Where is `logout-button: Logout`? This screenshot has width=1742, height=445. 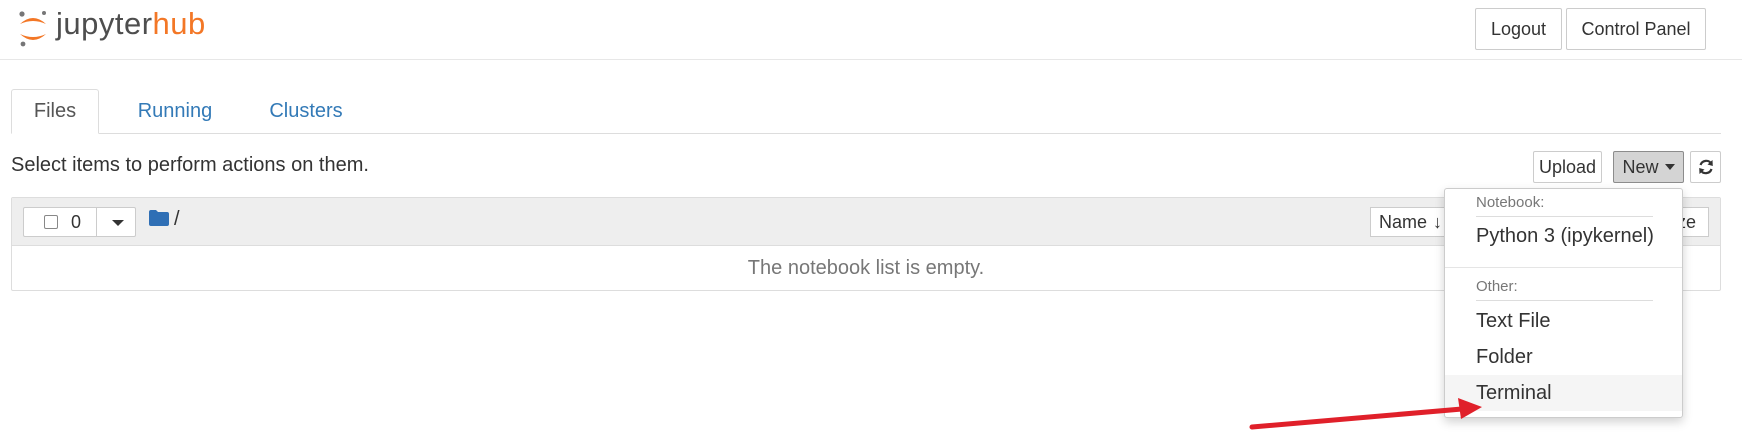 logout-button: Logout is located at coordinates (1518, 29).